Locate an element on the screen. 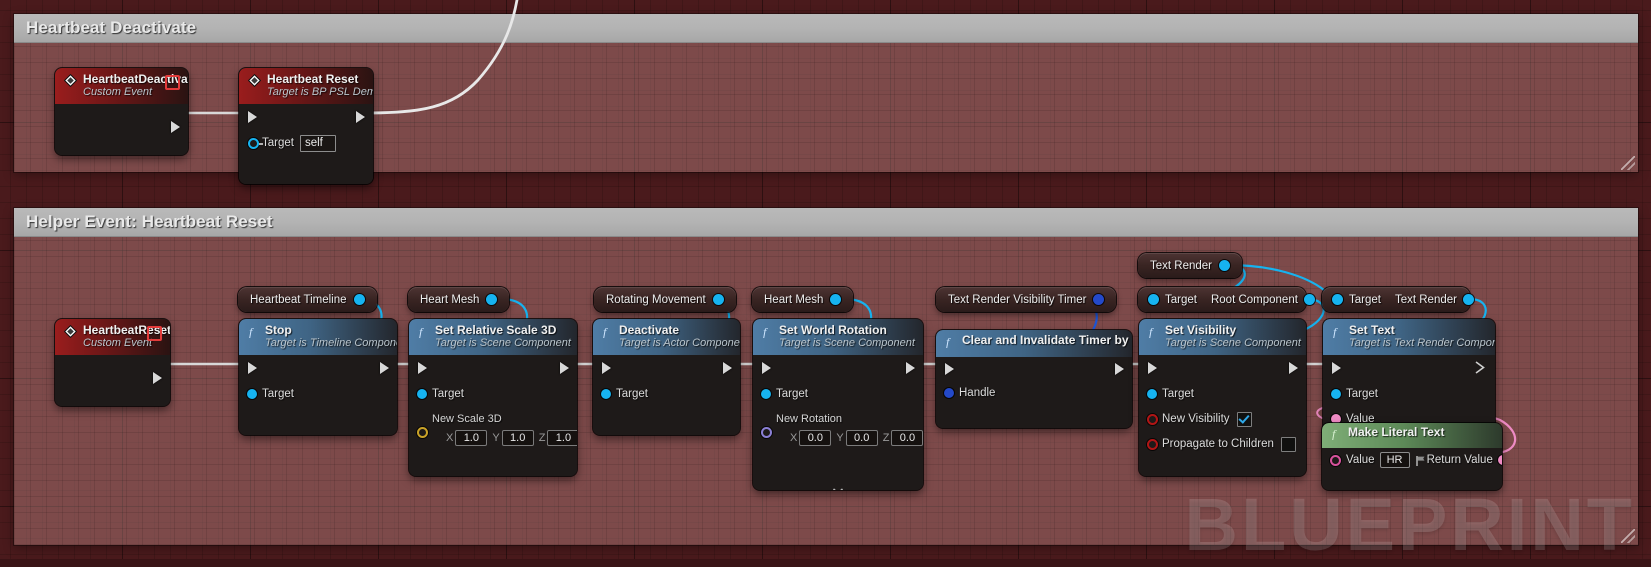 The height and width of the screenshot is (567, 1651). literal-text-field: HR is located at coordinates (1394, 460).